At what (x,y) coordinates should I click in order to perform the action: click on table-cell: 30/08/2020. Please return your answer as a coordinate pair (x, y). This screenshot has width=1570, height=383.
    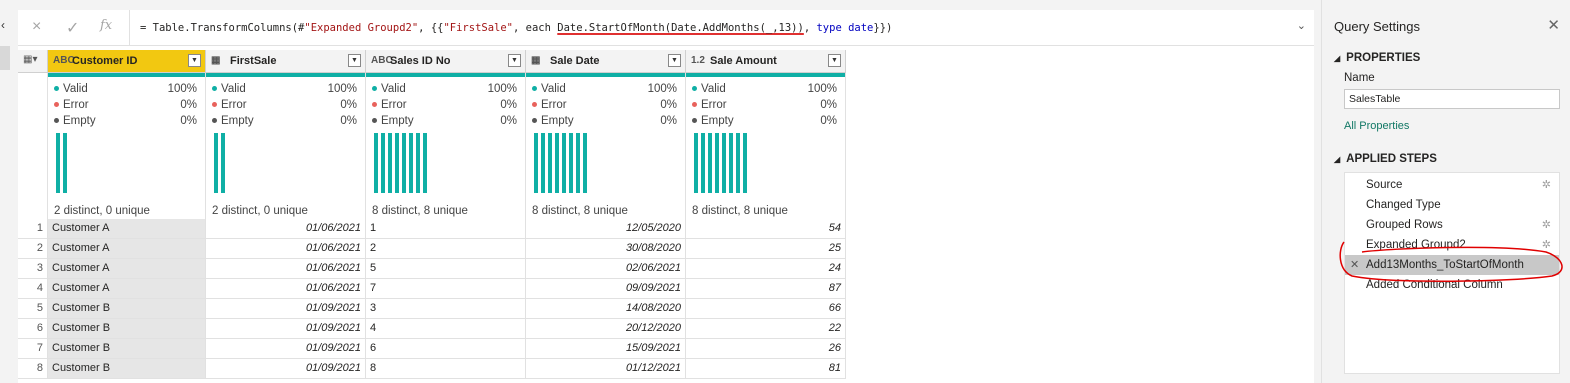
    Looking at the image, I should click on (606, 249).